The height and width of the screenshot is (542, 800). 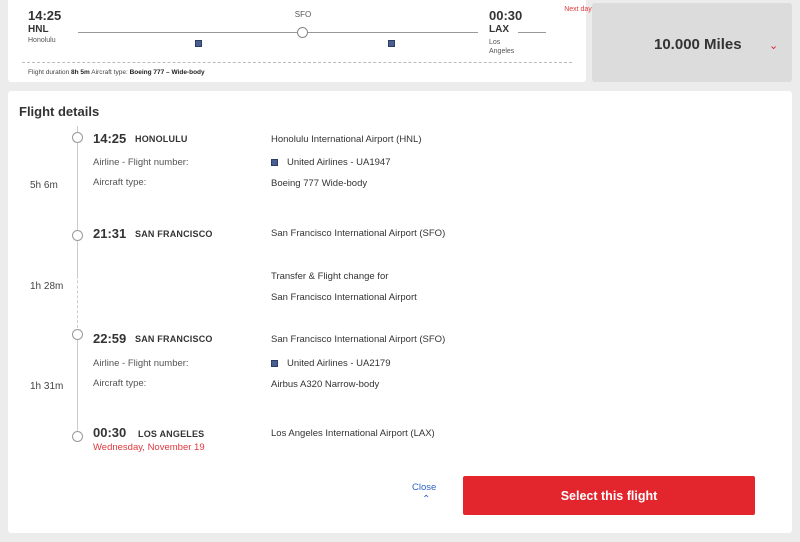 I want to click on segment-1-departure-airport: Honolulu International Airport (HNL), so click(x=346, y=139).